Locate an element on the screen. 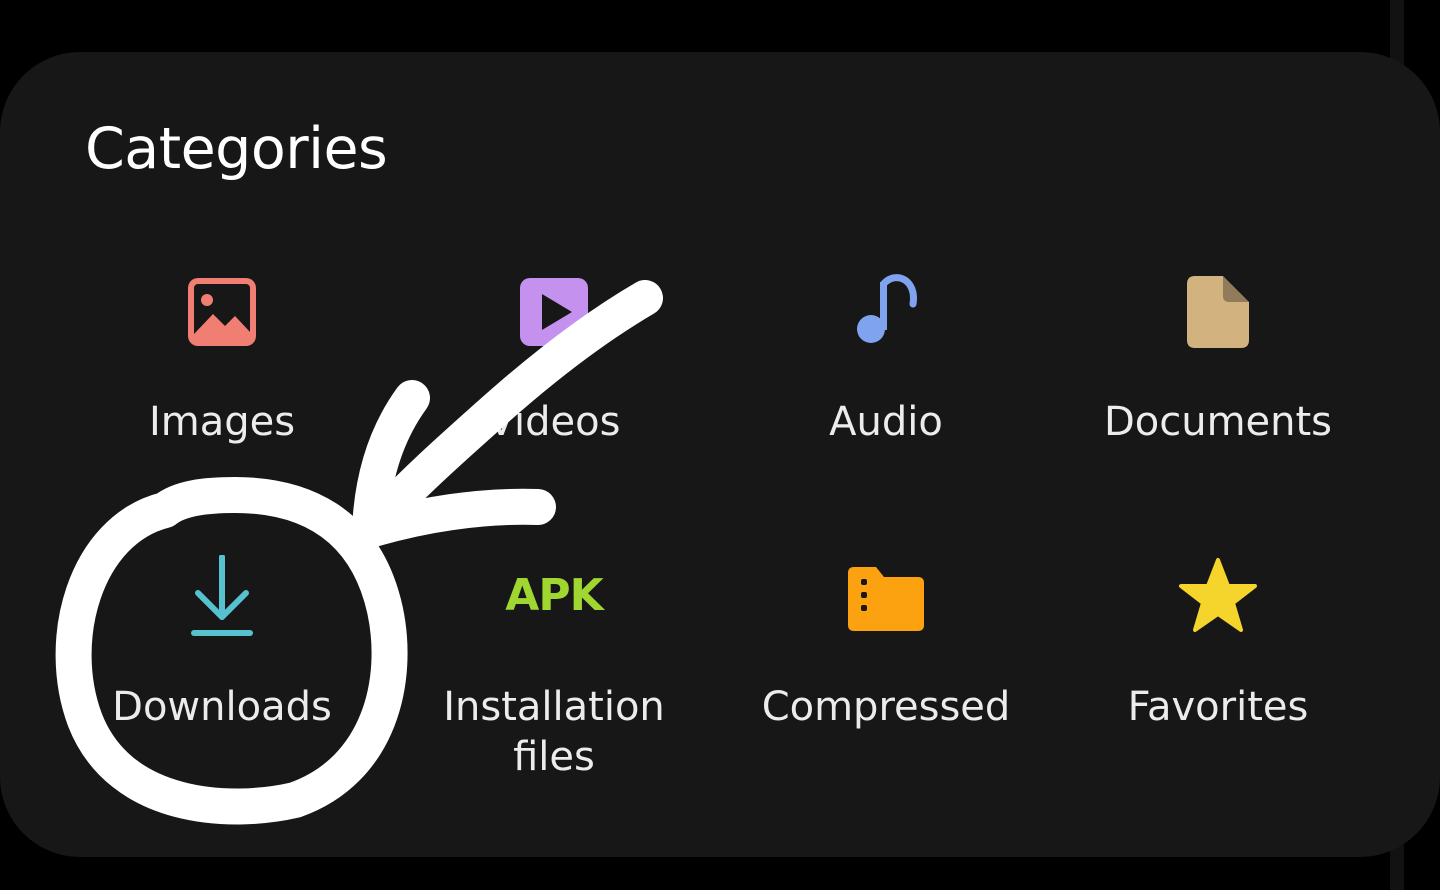  category-audio: Audio is located at coordinates (886, 360).